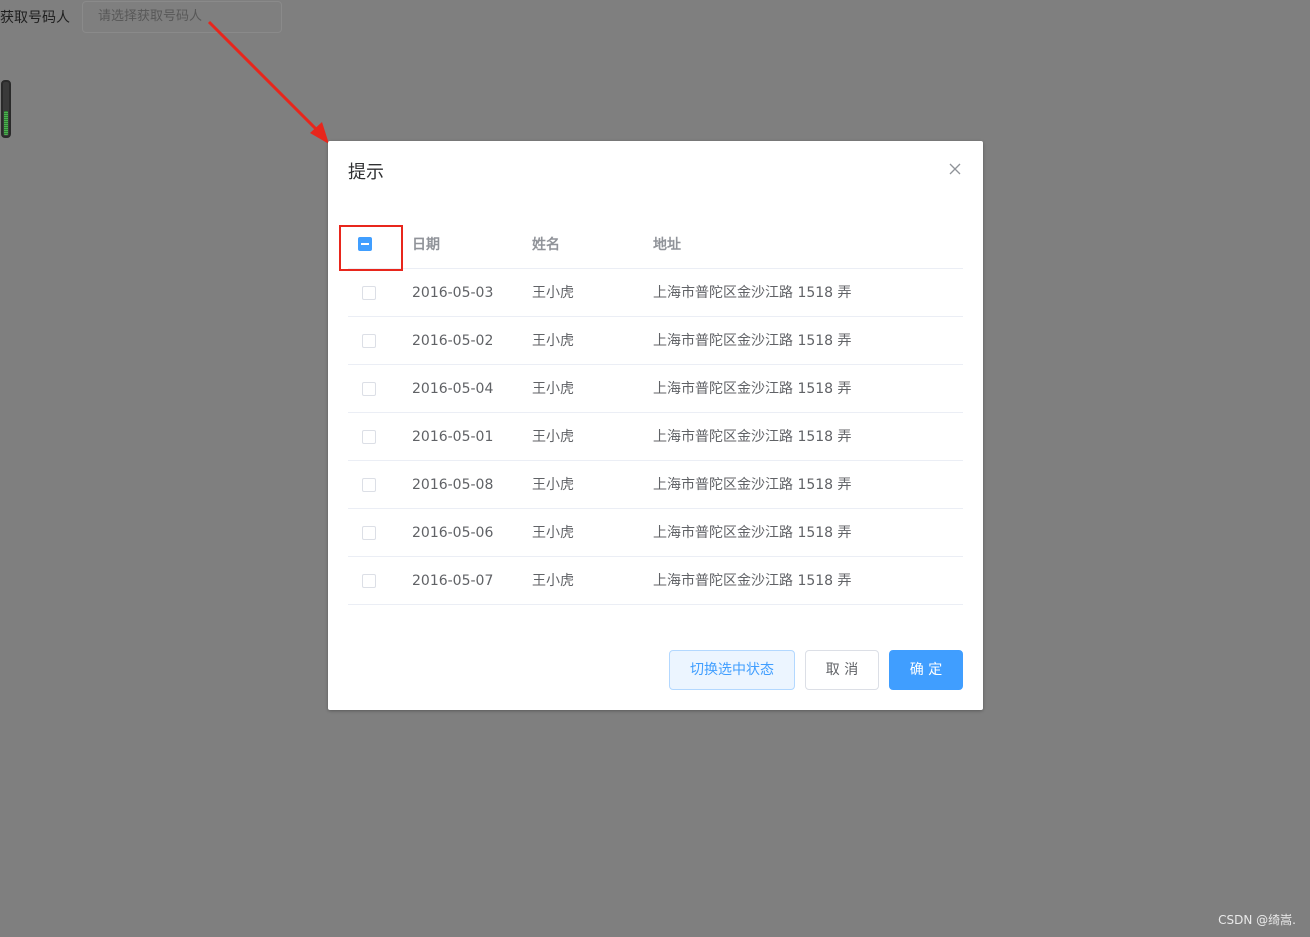  I want to click on cancel-button: 取 消, so click(842, 670).